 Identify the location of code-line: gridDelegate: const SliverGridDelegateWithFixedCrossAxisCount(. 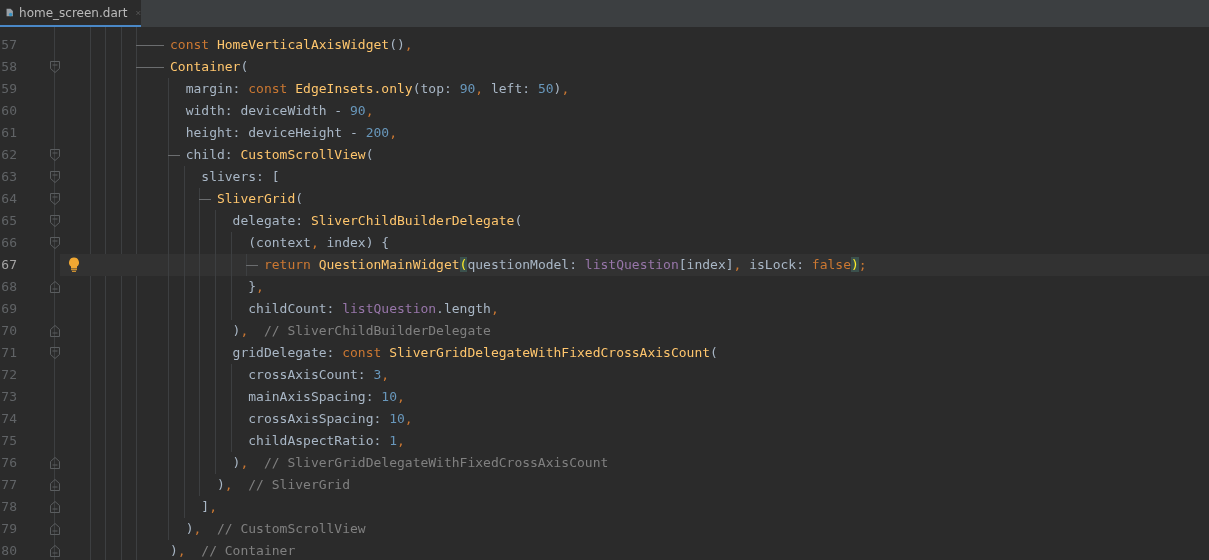
(474, 353).